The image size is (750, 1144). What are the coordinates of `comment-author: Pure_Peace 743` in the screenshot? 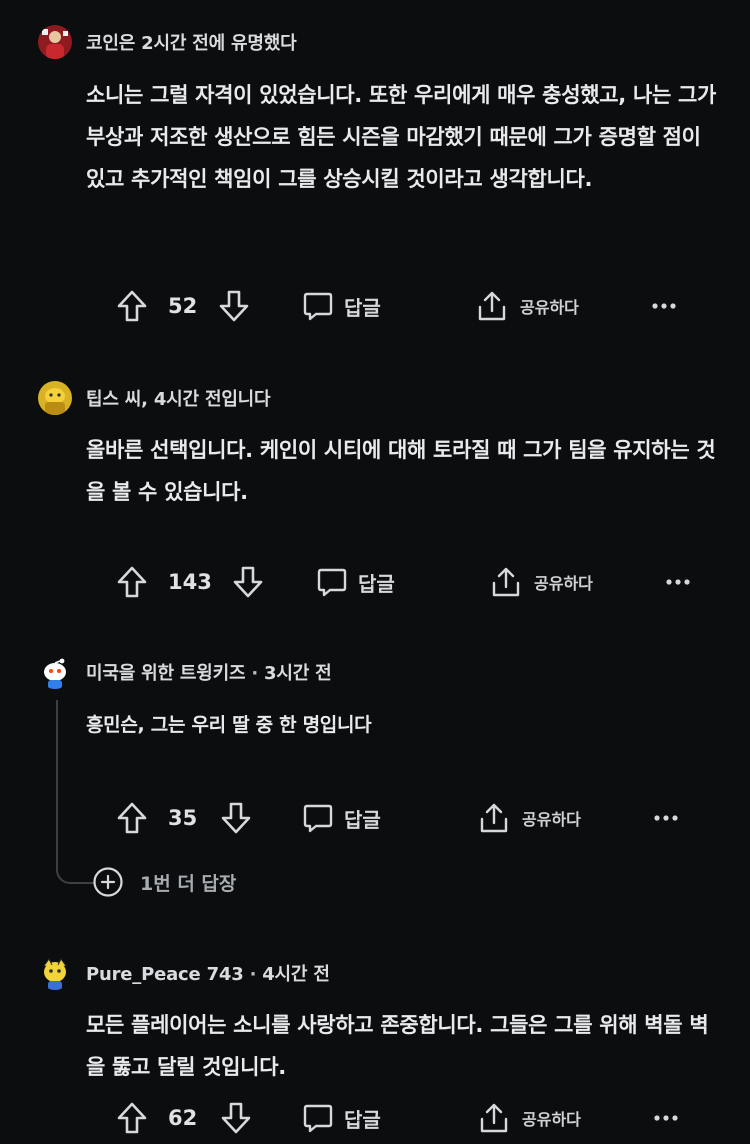 It's located at (165, 974).